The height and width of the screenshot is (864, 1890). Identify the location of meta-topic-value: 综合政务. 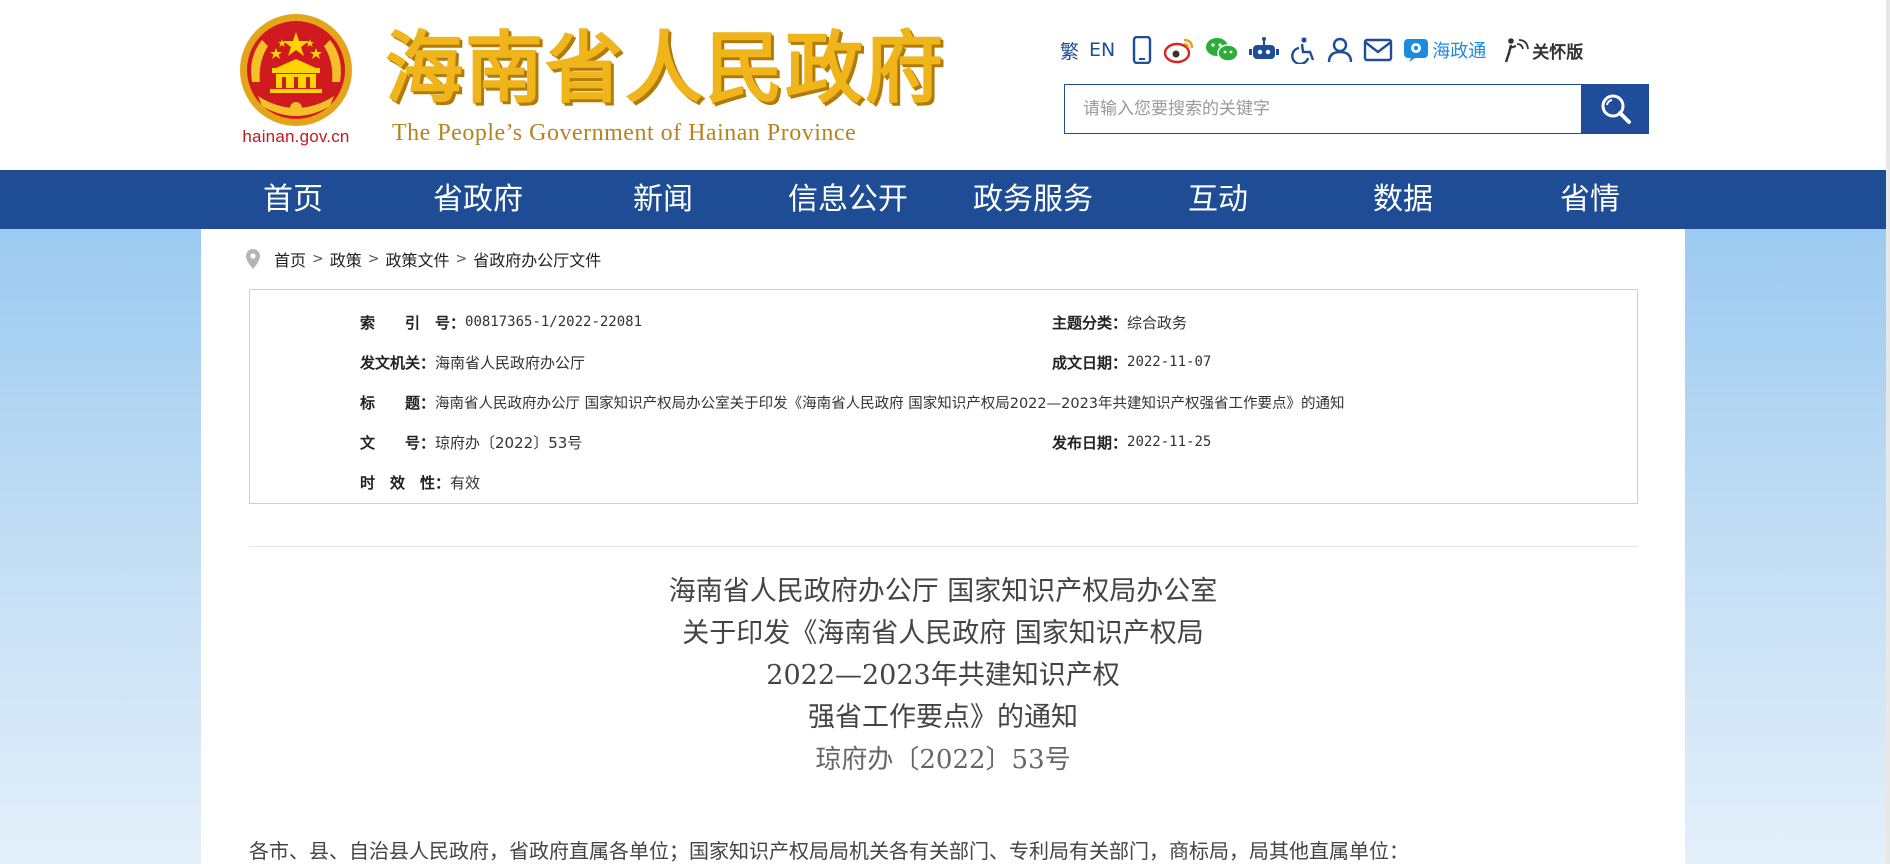
(1157, 322).